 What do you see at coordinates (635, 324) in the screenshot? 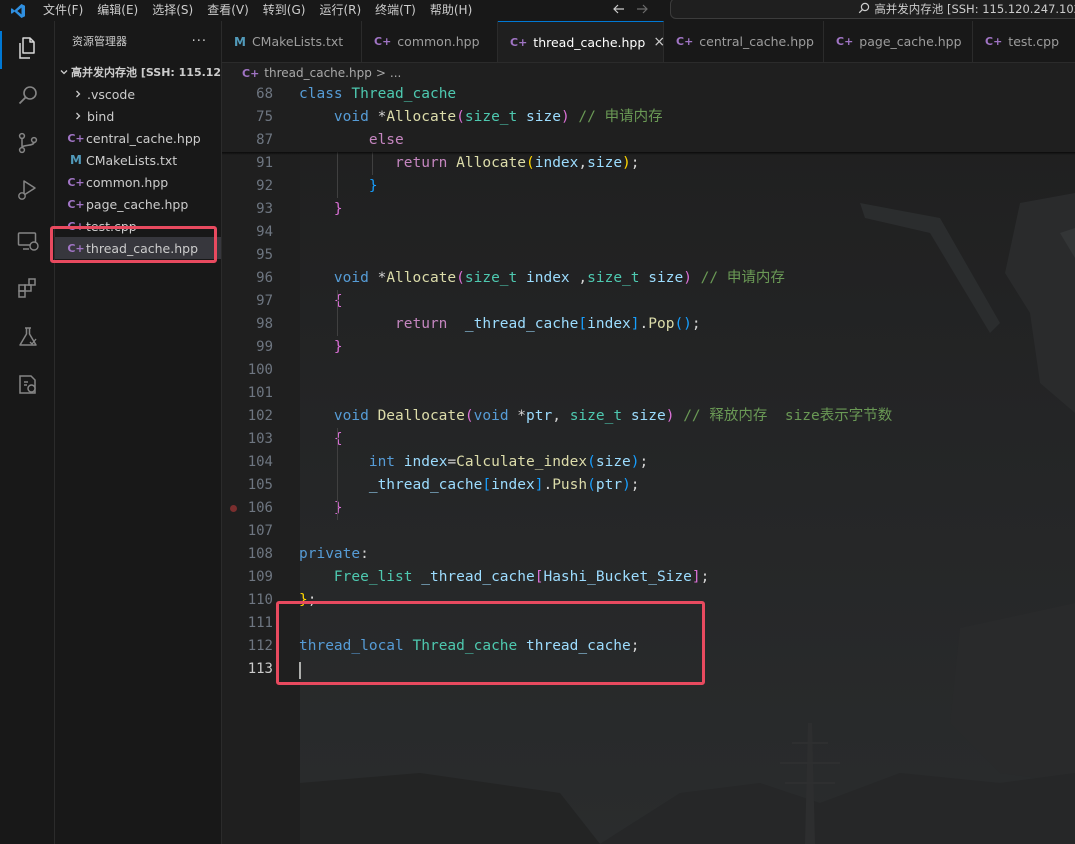
I see `code-token: ]` at bounding box center [635, 324].